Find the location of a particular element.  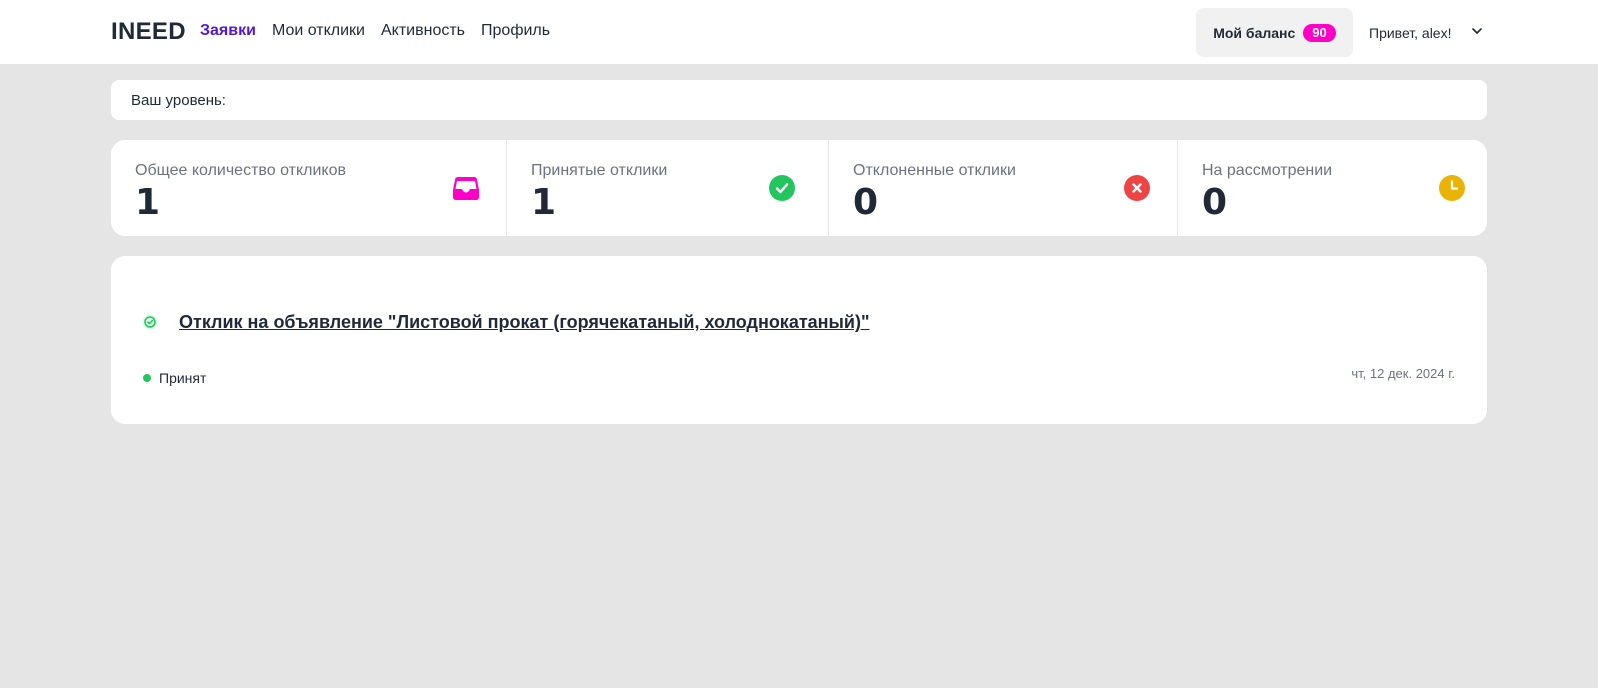

response-date: чт, 12 дек. 2024 г. is located at coordinates (1403, 373).